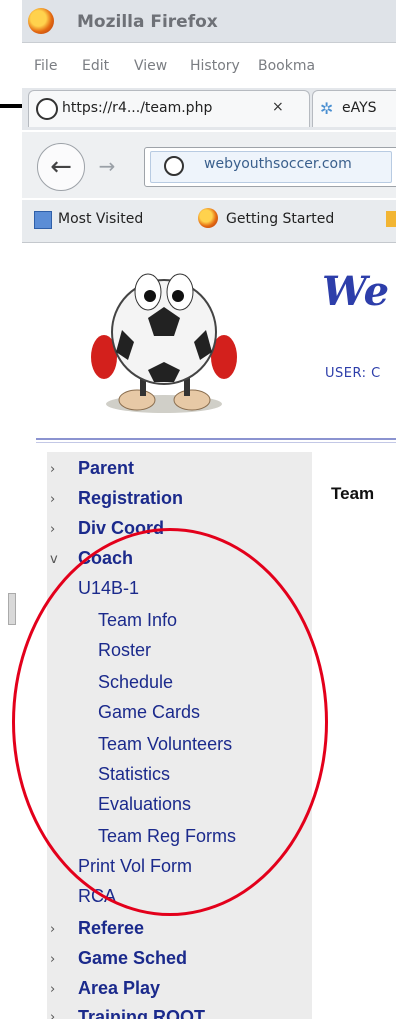  I want to click on site-brand: We, so click(356, 291).